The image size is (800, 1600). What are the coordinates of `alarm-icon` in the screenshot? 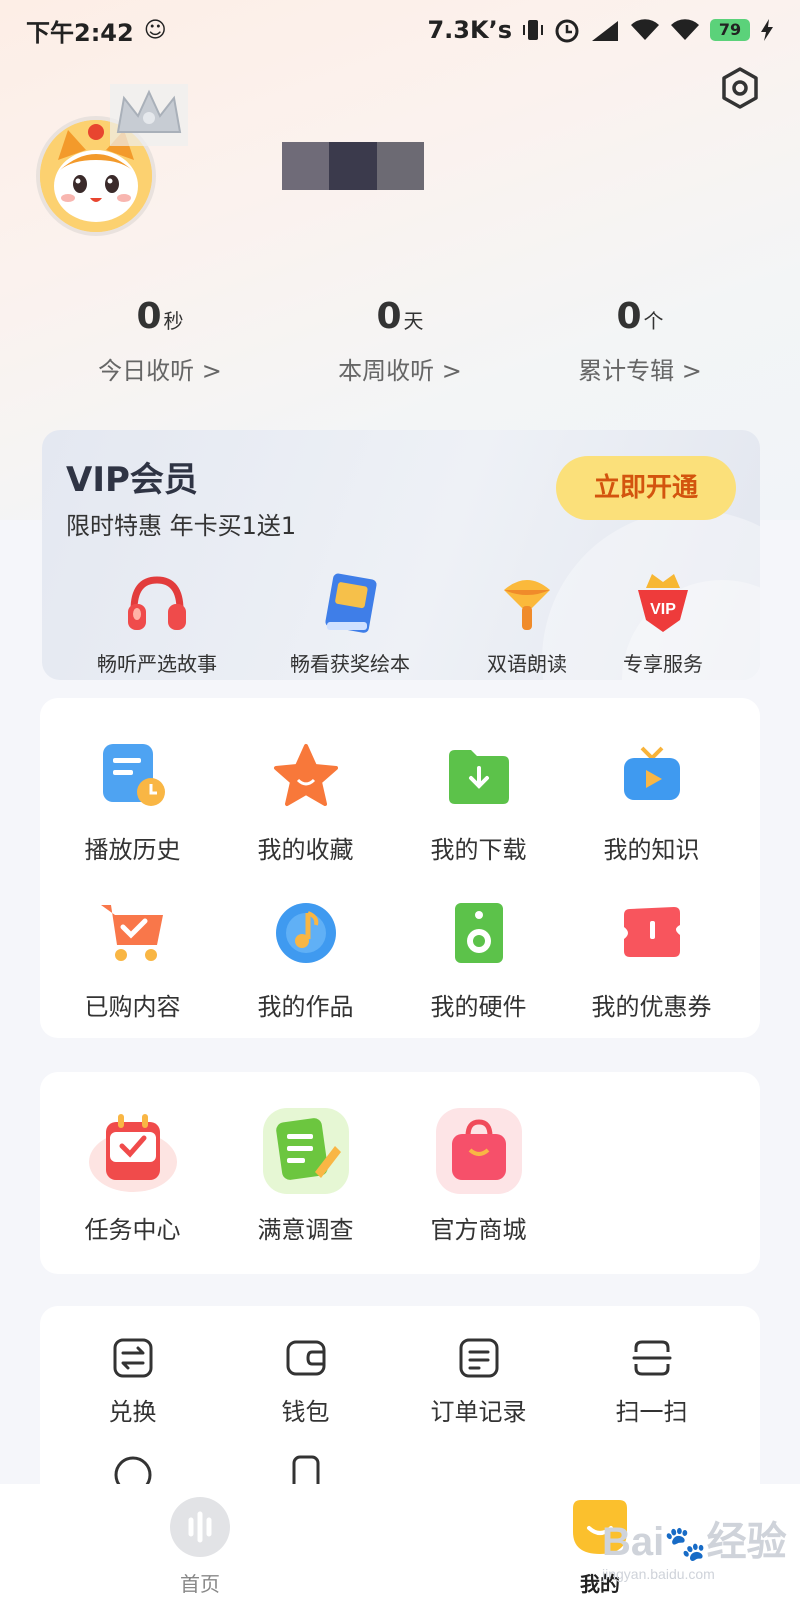 It's located at (567, 31).